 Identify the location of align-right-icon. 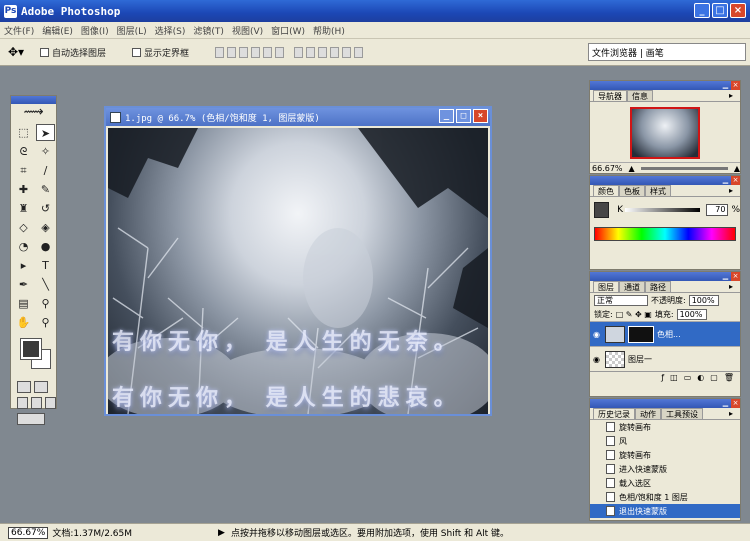
(280, 52).